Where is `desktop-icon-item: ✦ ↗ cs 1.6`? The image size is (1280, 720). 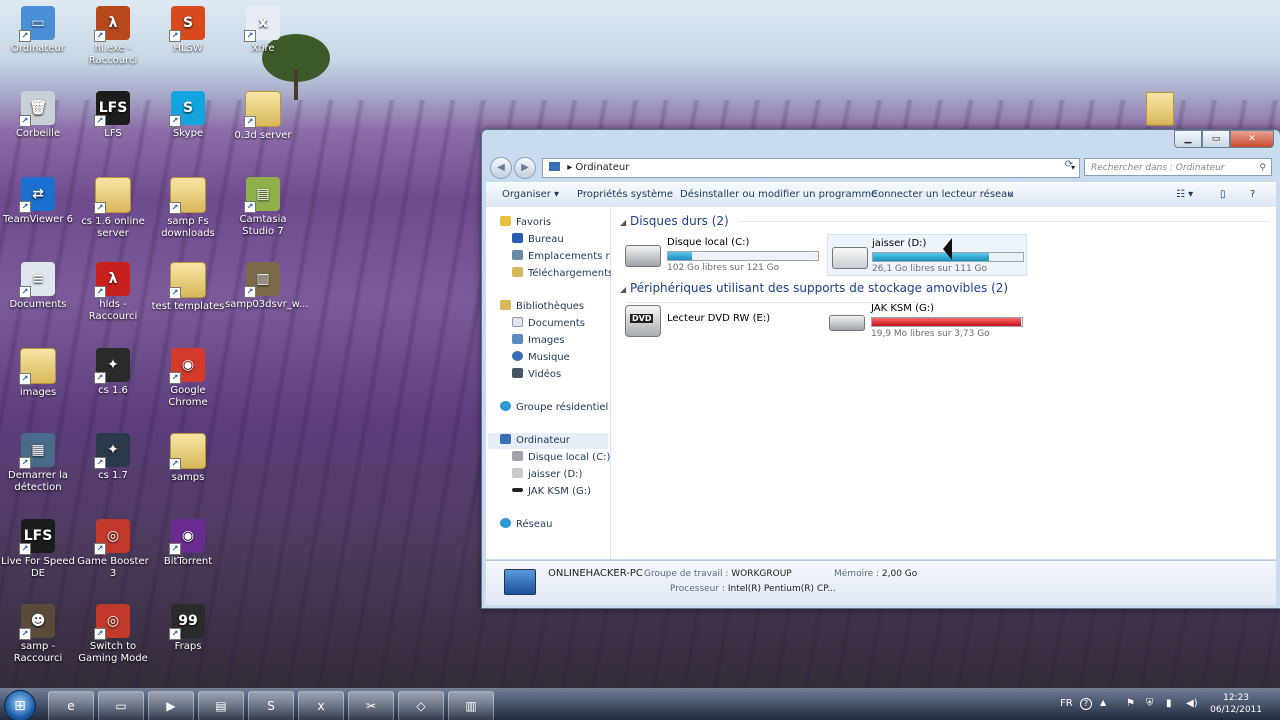 desktop-icon-item: ✦ ↗ cs 1.6 is located at coordinates (113, 372).